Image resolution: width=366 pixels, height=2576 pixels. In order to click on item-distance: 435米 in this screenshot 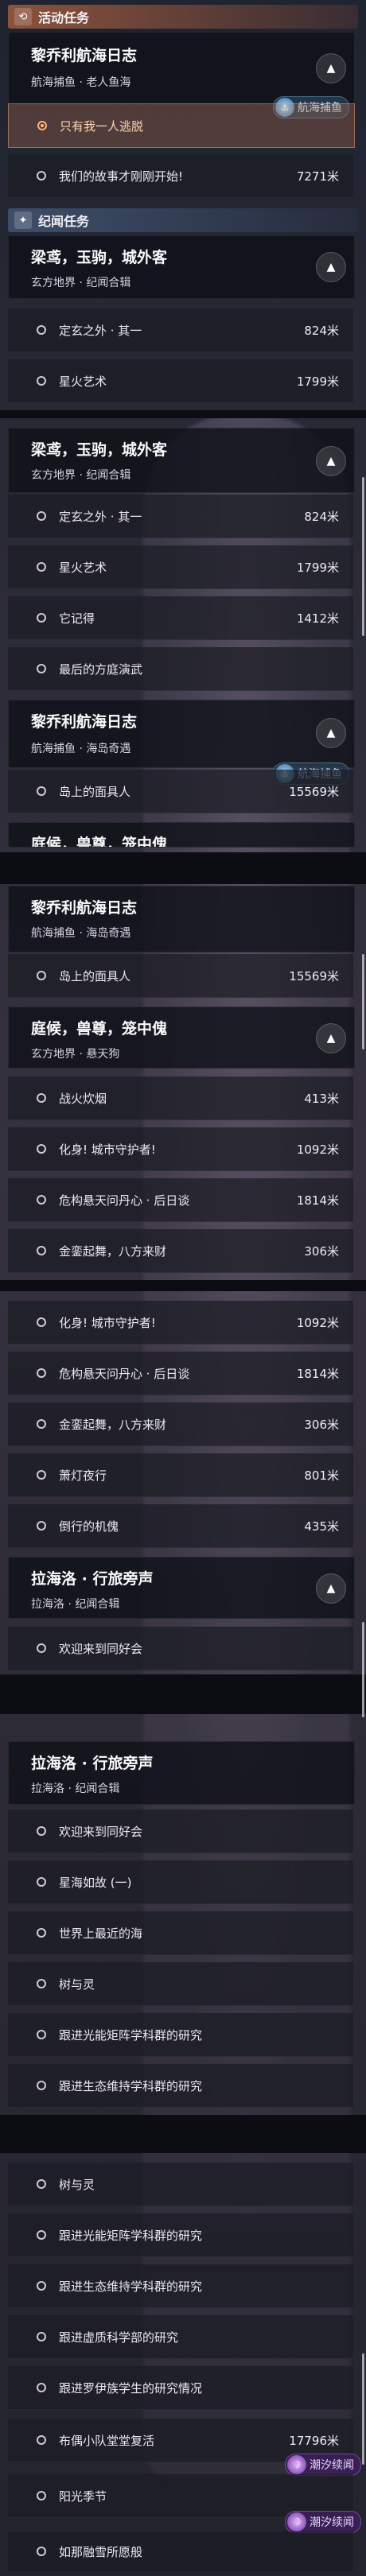, I will do `click(321, 1527)`.